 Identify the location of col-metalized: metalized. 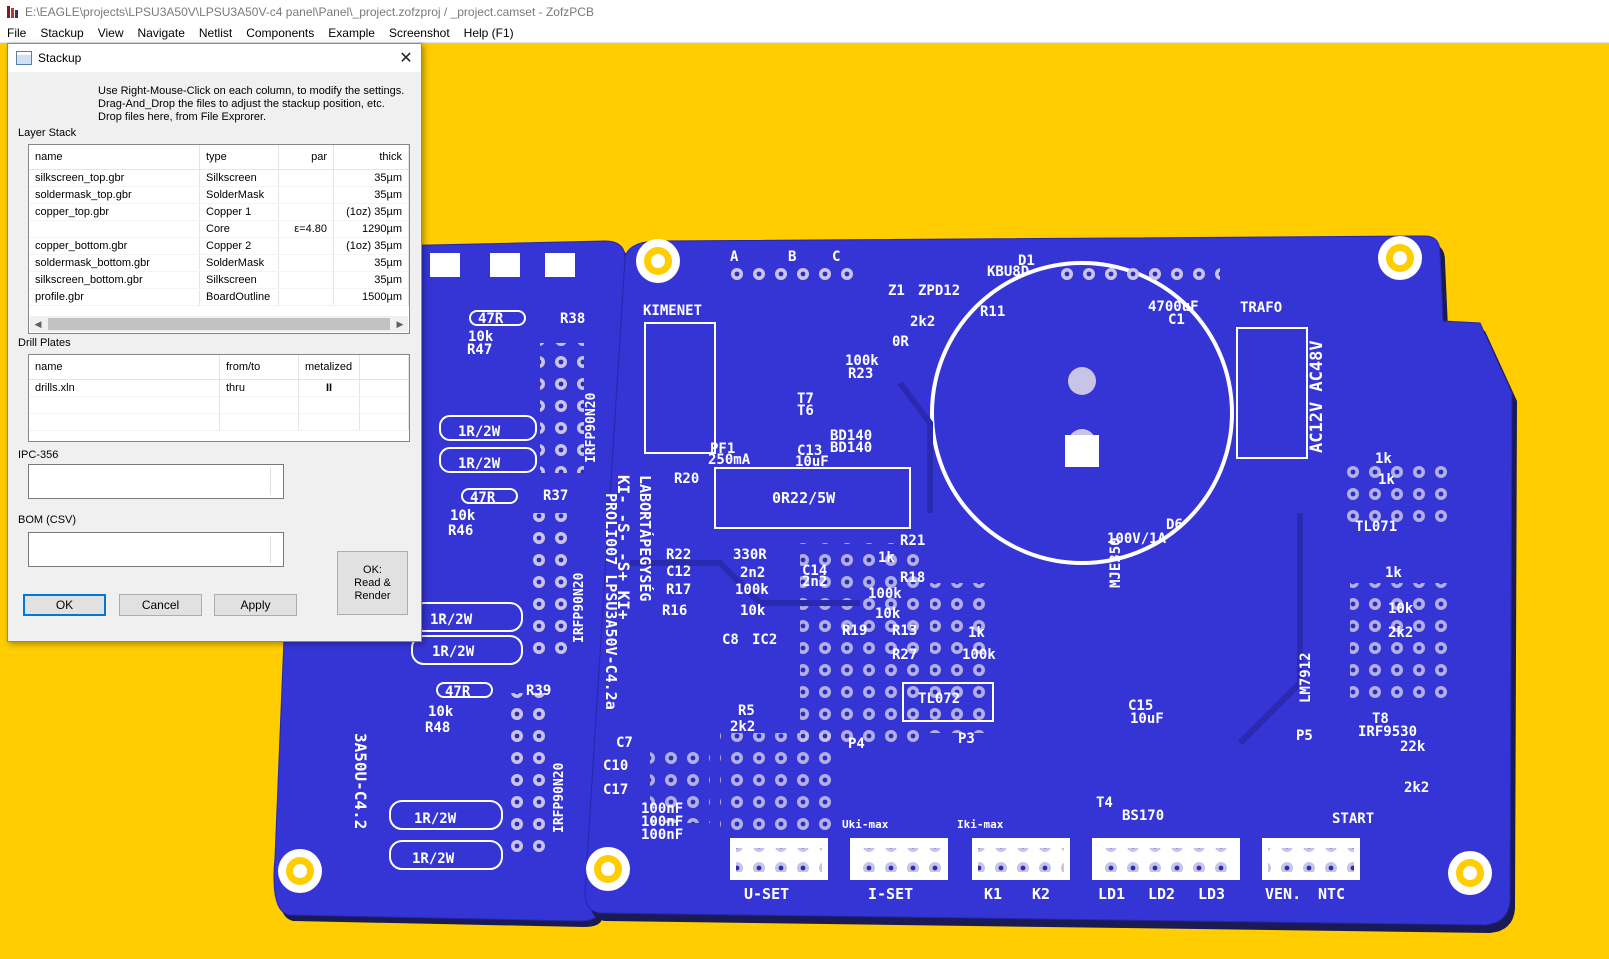
(329, 367).